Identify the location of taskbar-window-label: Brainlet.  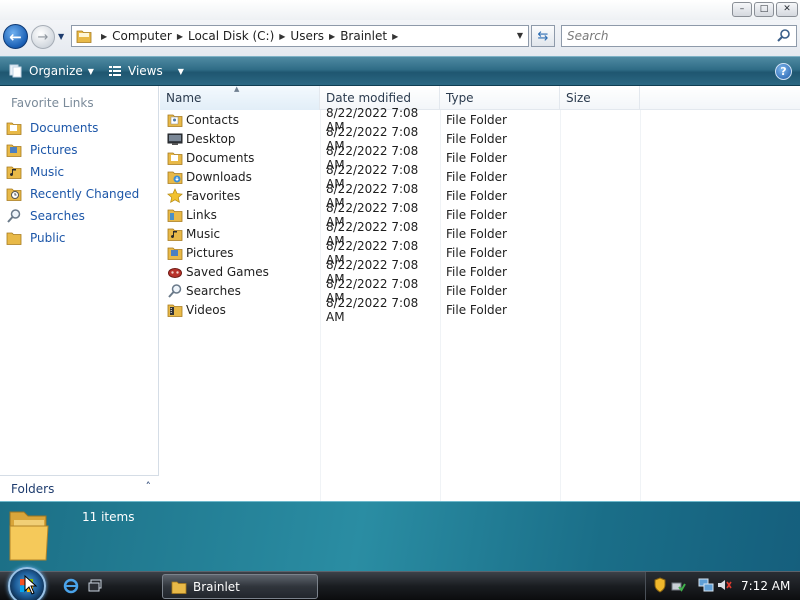
(216, 586).